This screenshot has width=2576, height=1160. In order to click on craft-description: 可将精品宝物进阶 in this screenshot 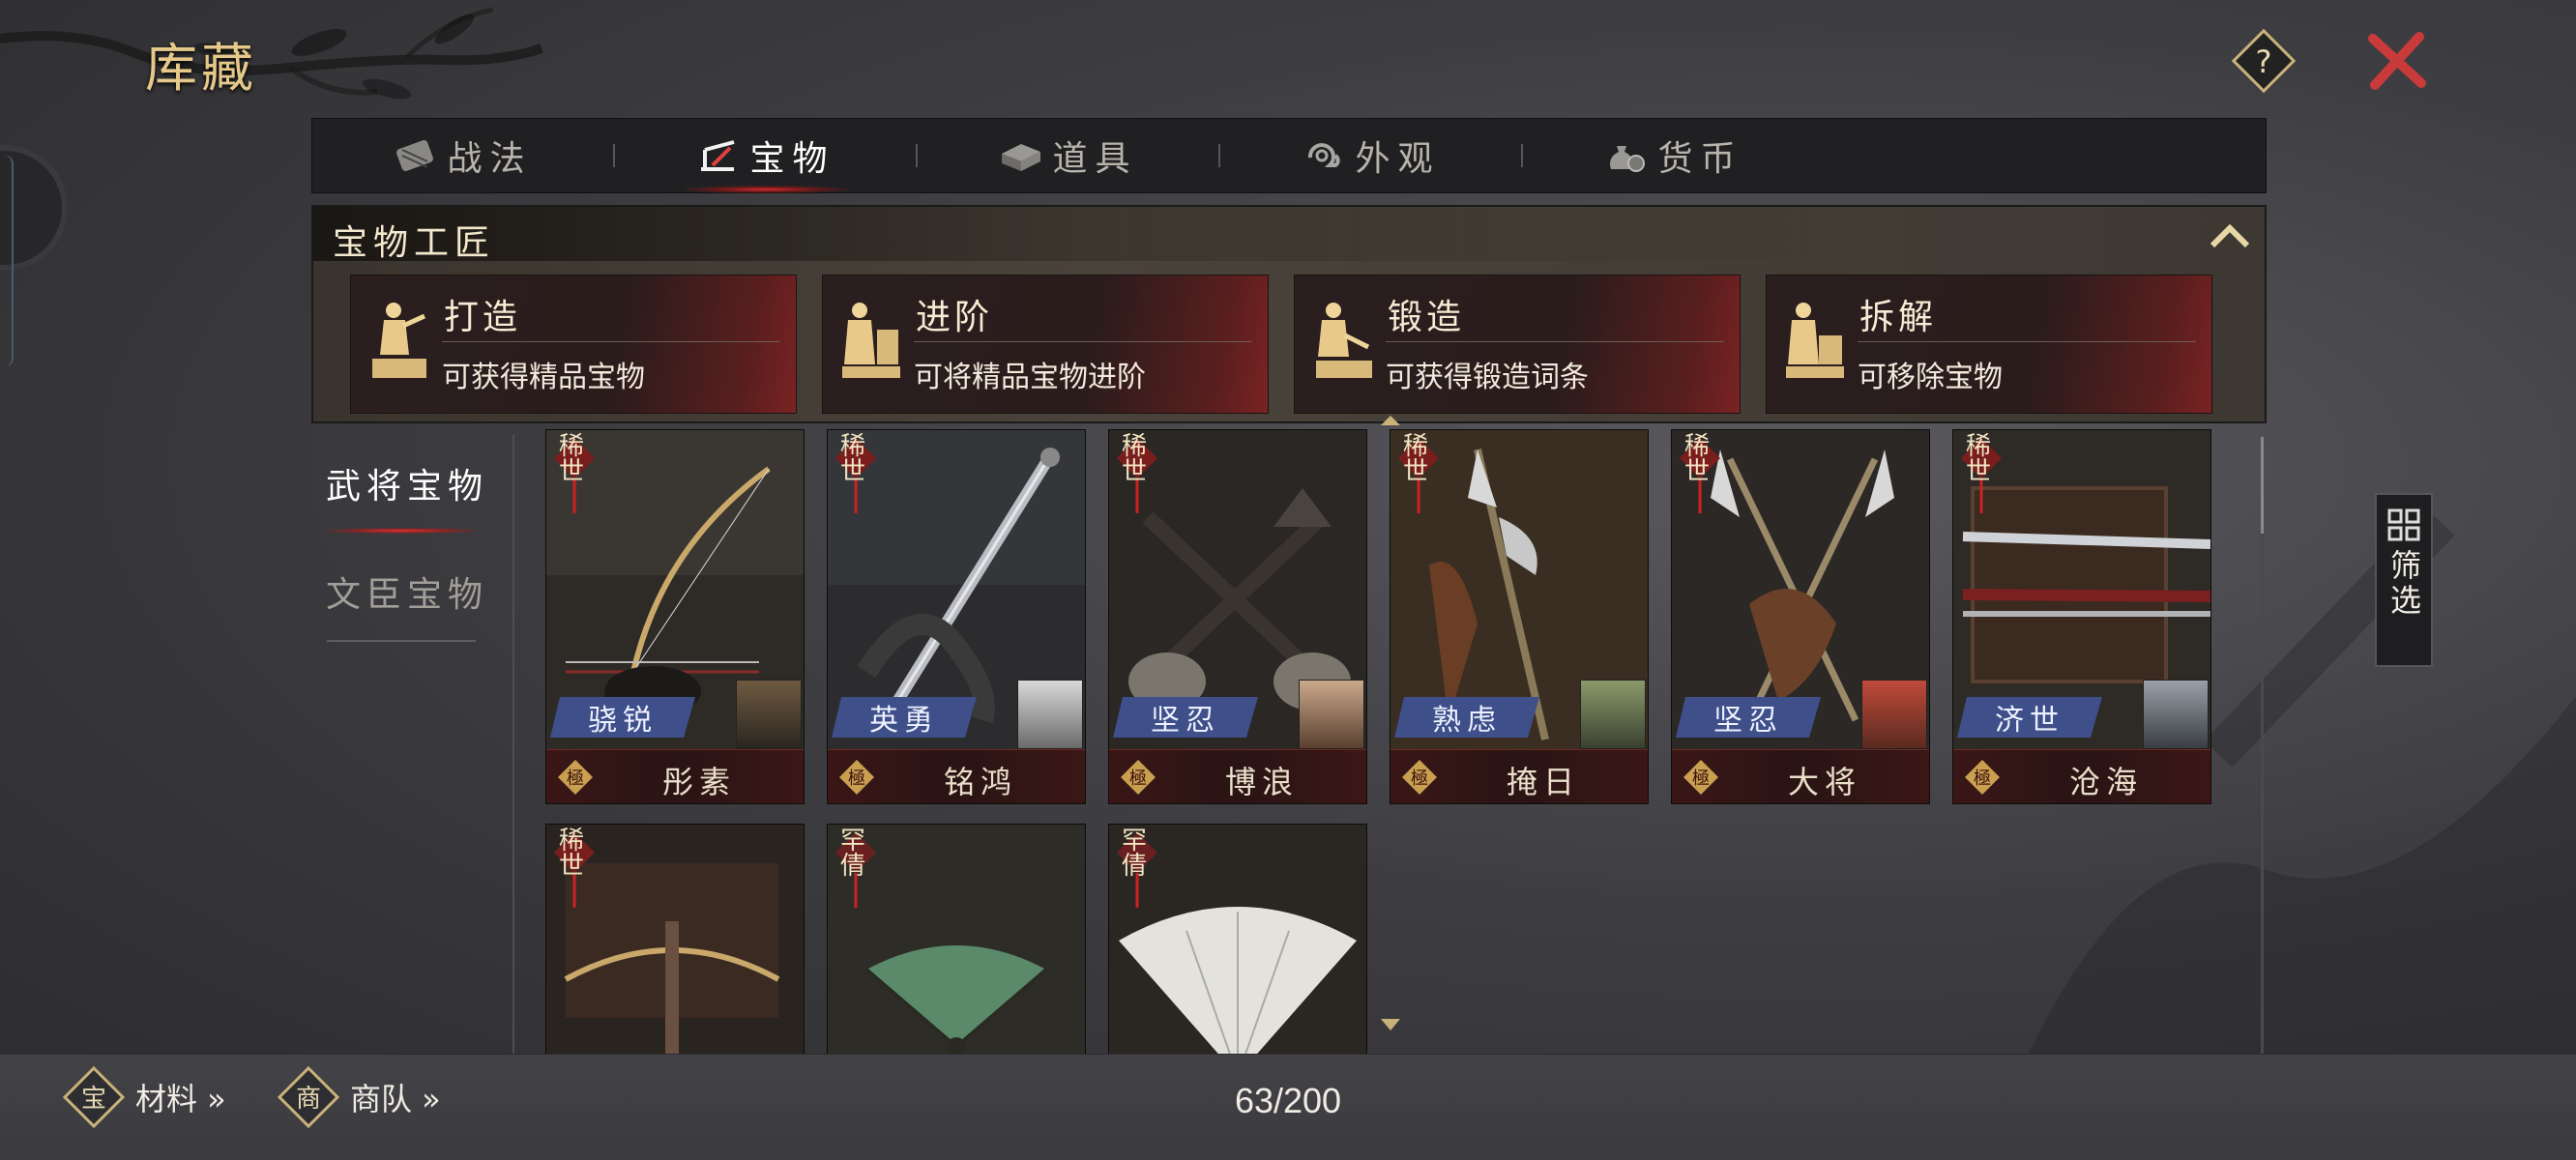, I will do `click(1030, 377)`.